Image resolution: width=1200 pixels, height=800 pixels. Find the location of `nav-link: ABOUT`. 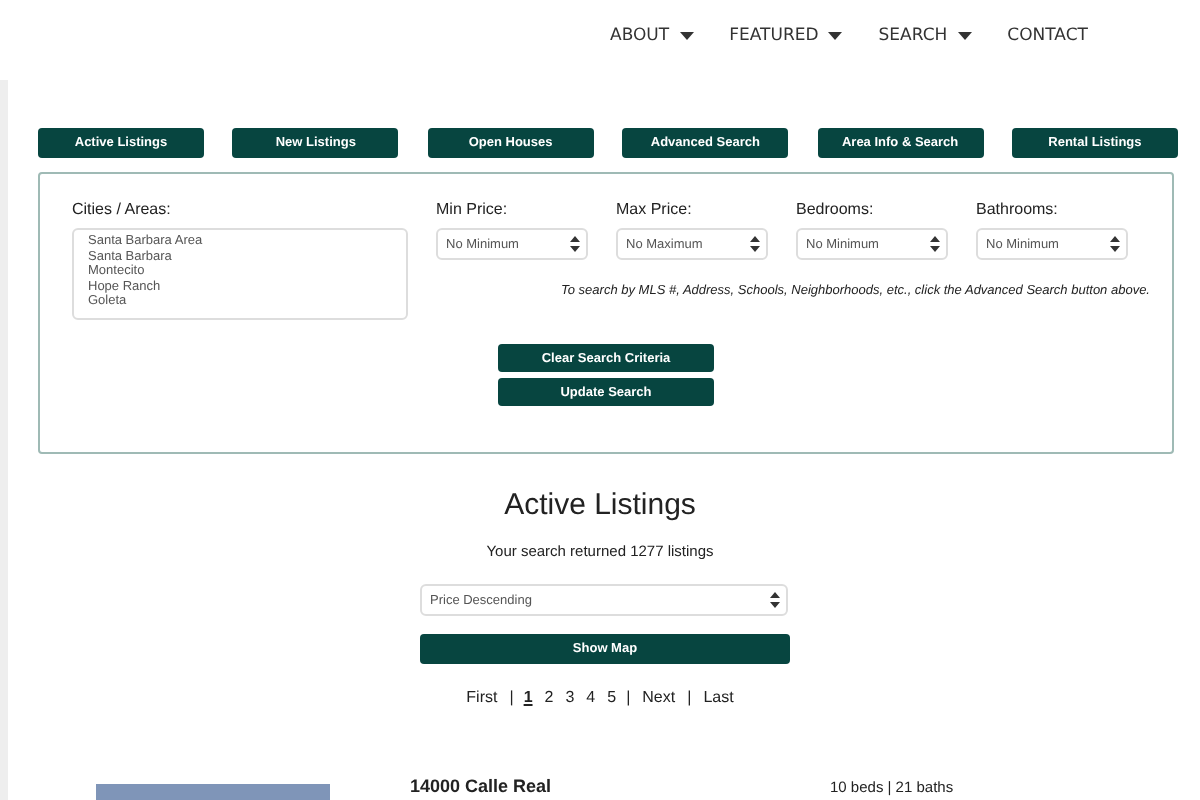

nav-link: ABOUT is located at coordinates (652, 36).